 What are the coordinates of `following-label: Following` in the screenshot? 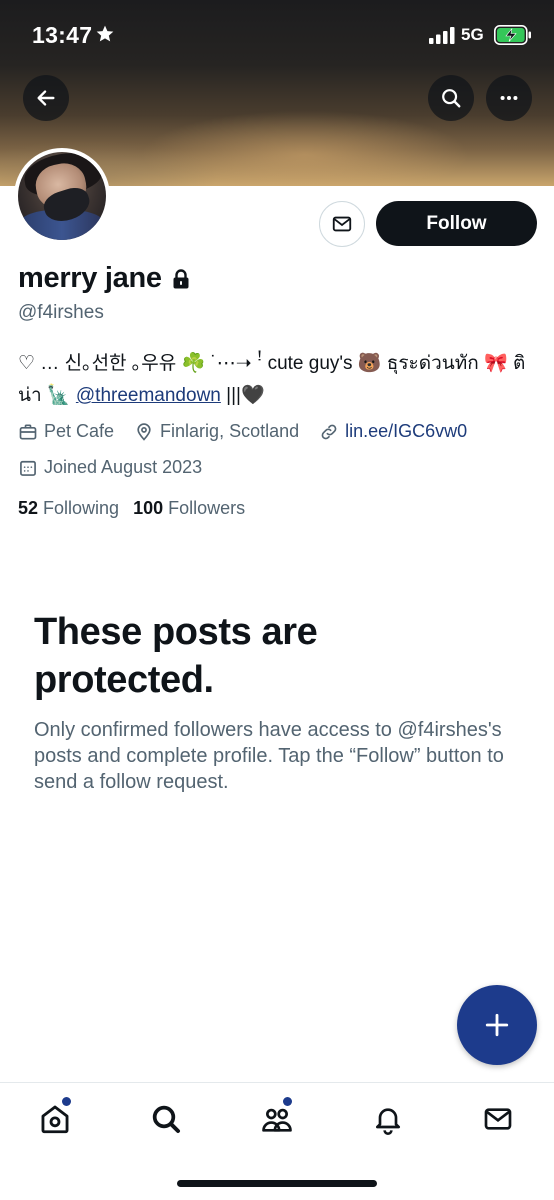 It's located at (81, 508).